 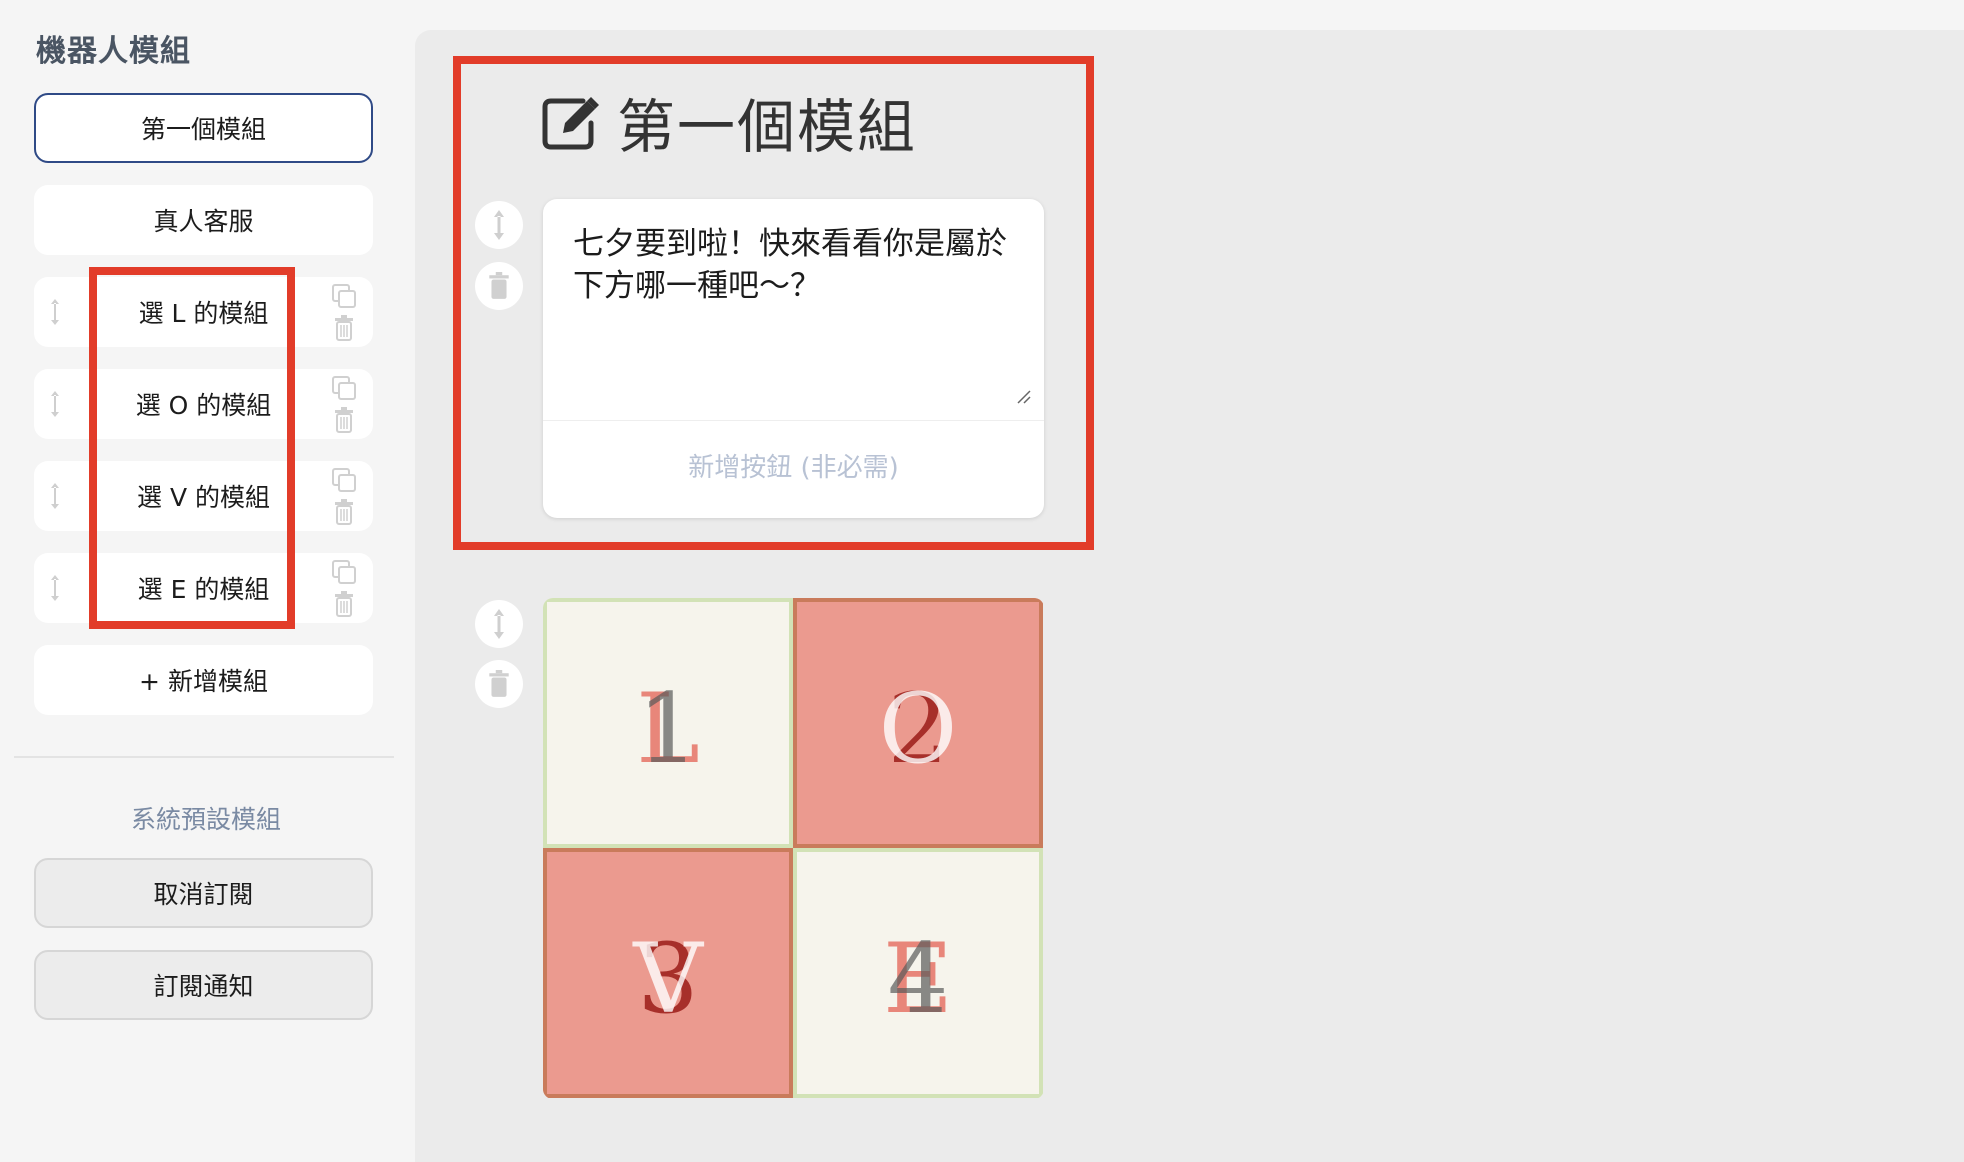 I want to click on image-card-delete-button, so click(x=499, y=684).